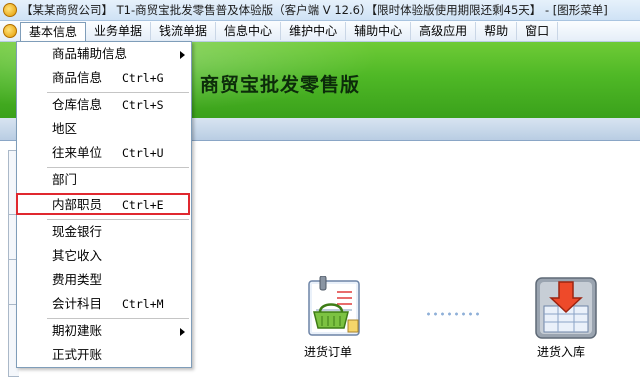  I want to click on dd-item-label: 商品辅助信息, so click(90, 53).